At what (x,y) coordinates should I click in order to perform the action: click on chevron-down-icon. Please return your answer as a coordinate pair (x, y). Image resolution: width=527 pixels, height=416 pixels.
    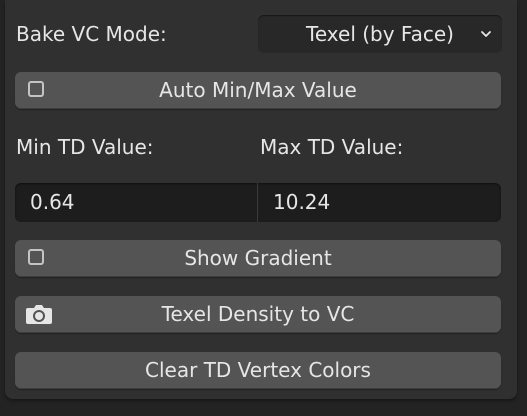
    Looking at the image, I should click on (486, 34).